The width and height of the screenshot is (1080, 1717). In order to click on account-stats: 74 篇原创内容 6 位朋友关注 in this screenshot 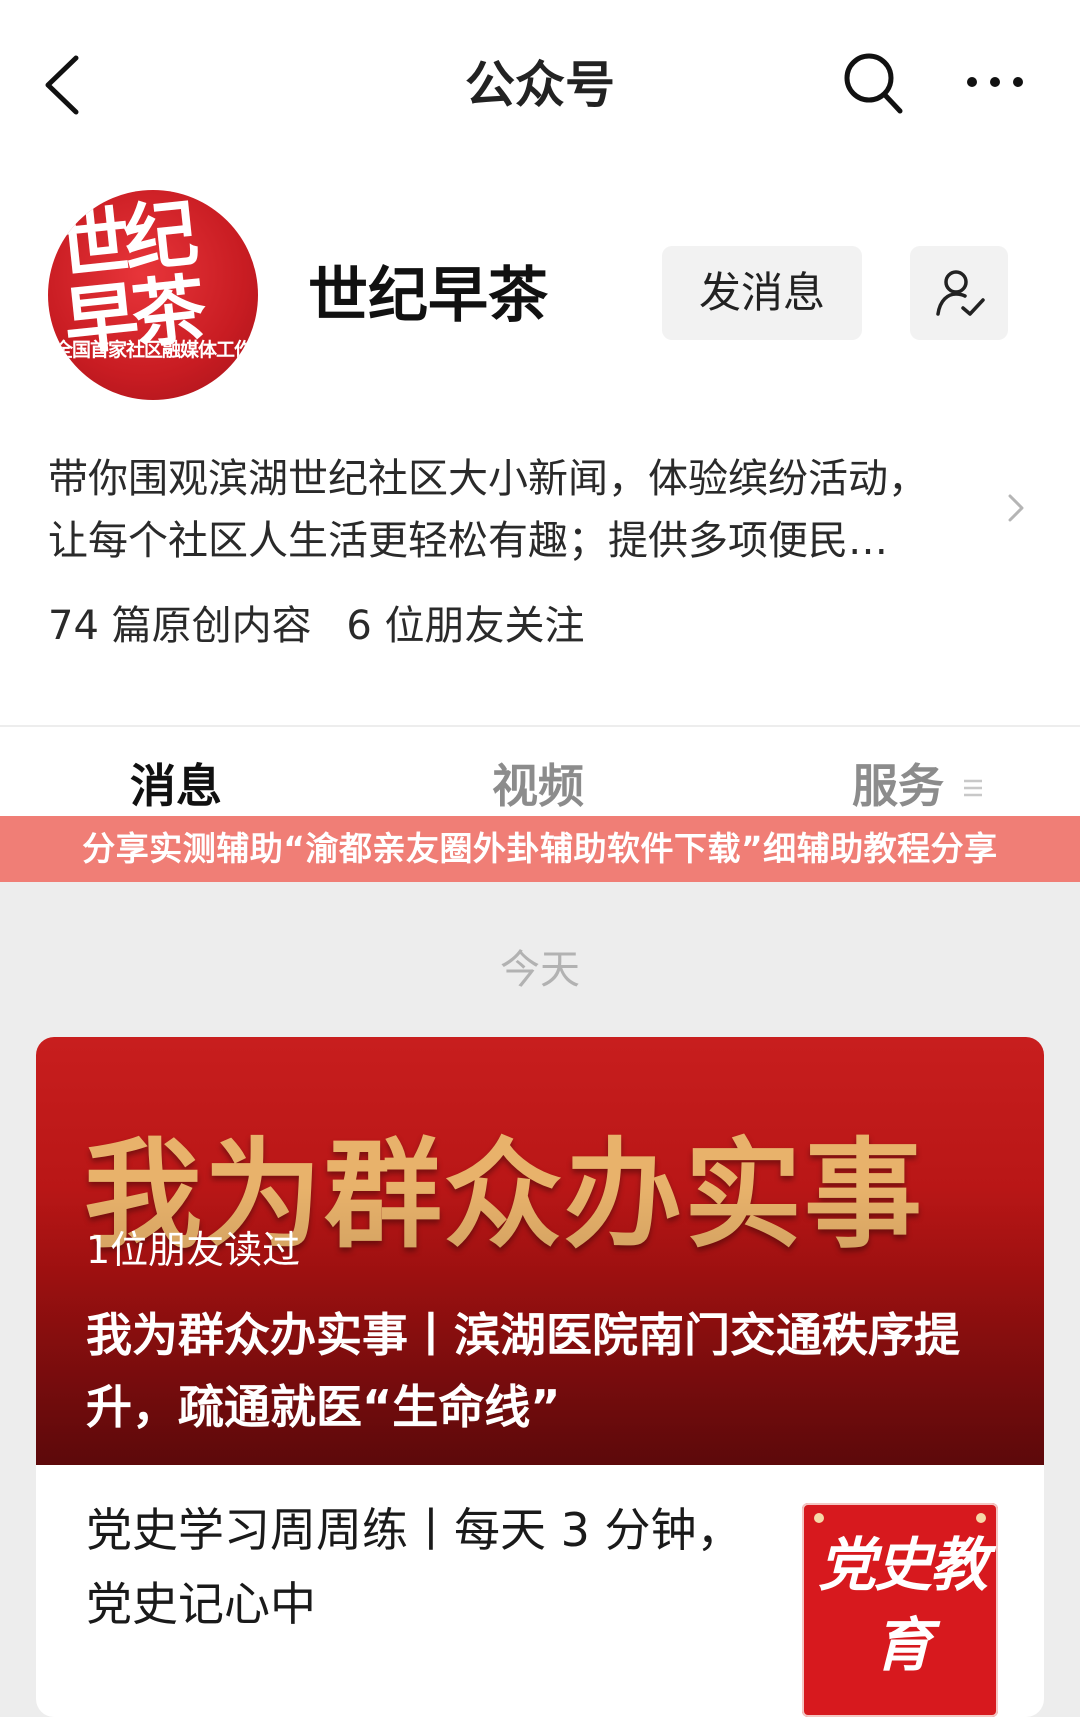, I will do `click(327, 626)`.